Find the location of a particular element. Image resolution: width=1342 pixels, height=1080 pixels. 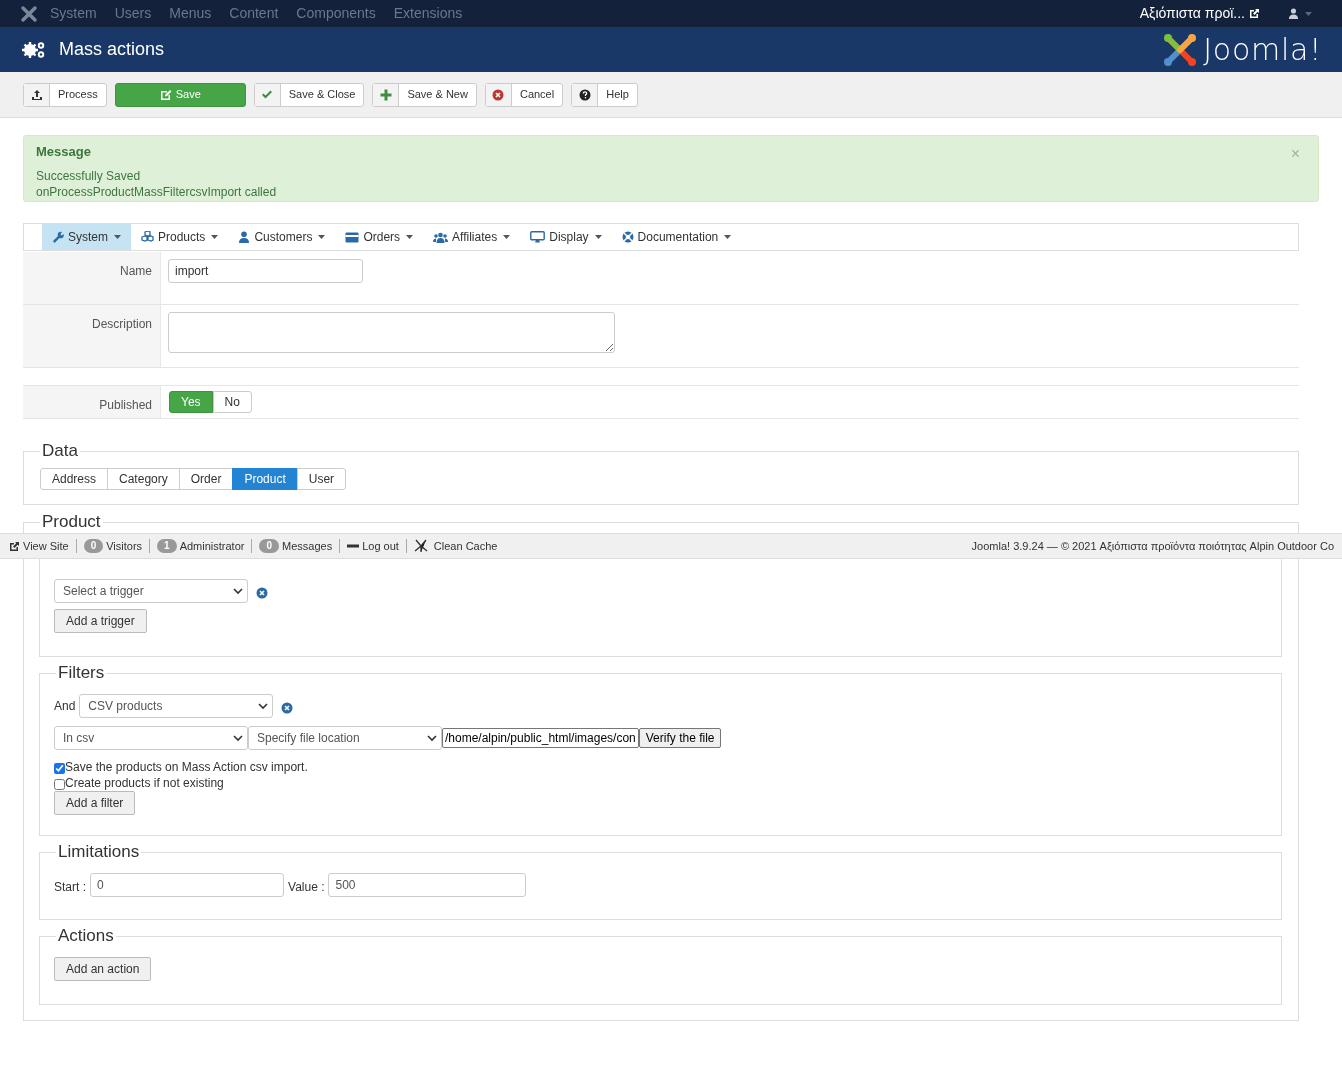

upload-icon is located at coordinates (36, 94).